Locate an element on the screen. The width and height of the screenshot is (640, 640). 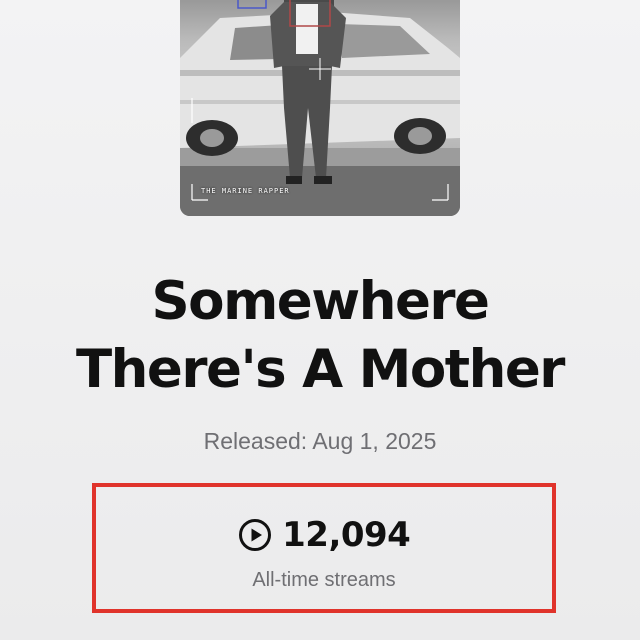
album-artwork-image is located at coordinates (320, 108).